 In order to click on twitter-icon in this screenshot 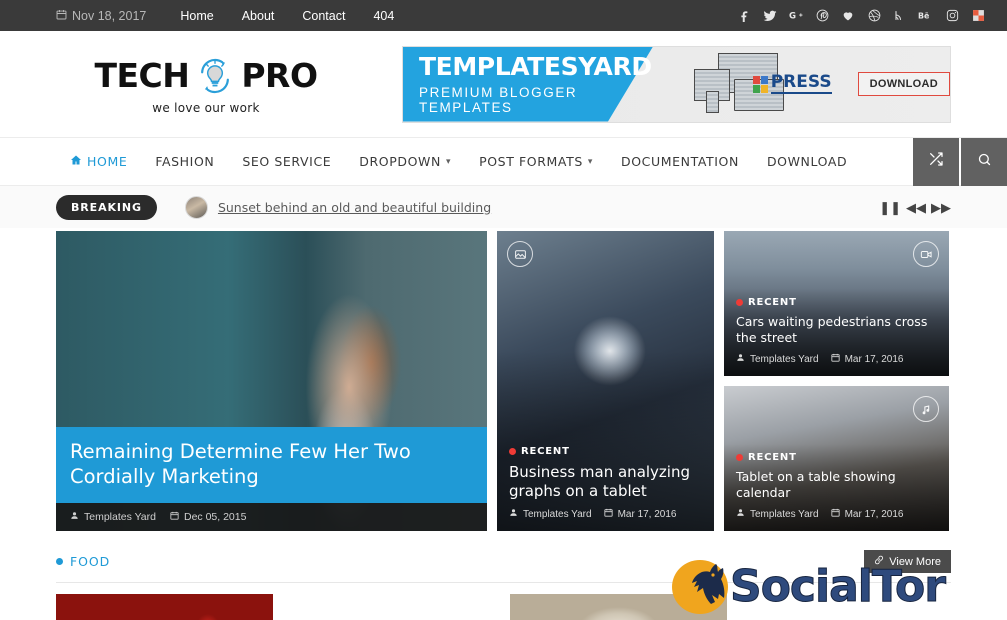, I will do `click(770, 16)`.